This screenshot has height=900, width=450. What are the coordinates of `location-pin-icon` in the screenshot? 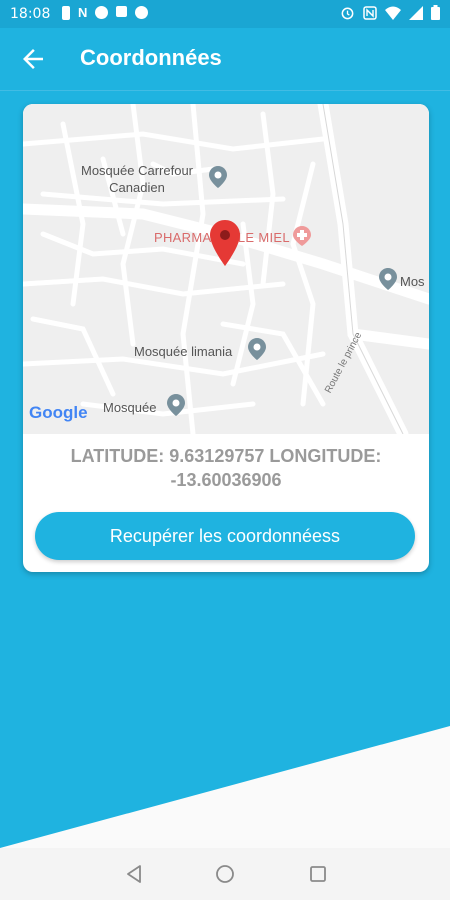 It's located at (225, 245).